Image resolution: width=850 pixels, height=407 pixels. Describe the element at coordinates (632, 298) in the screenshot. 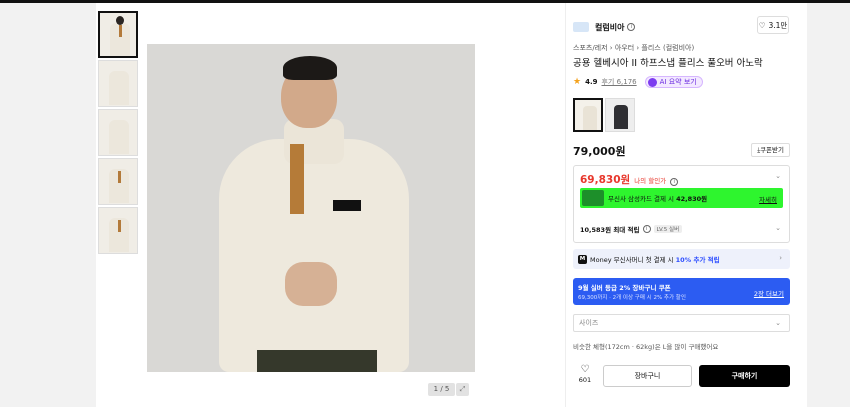

I see `coupon-banner-subtitle: 69,300까지 · 2개 이상 구매 시 2% 추가 할인` at that location.